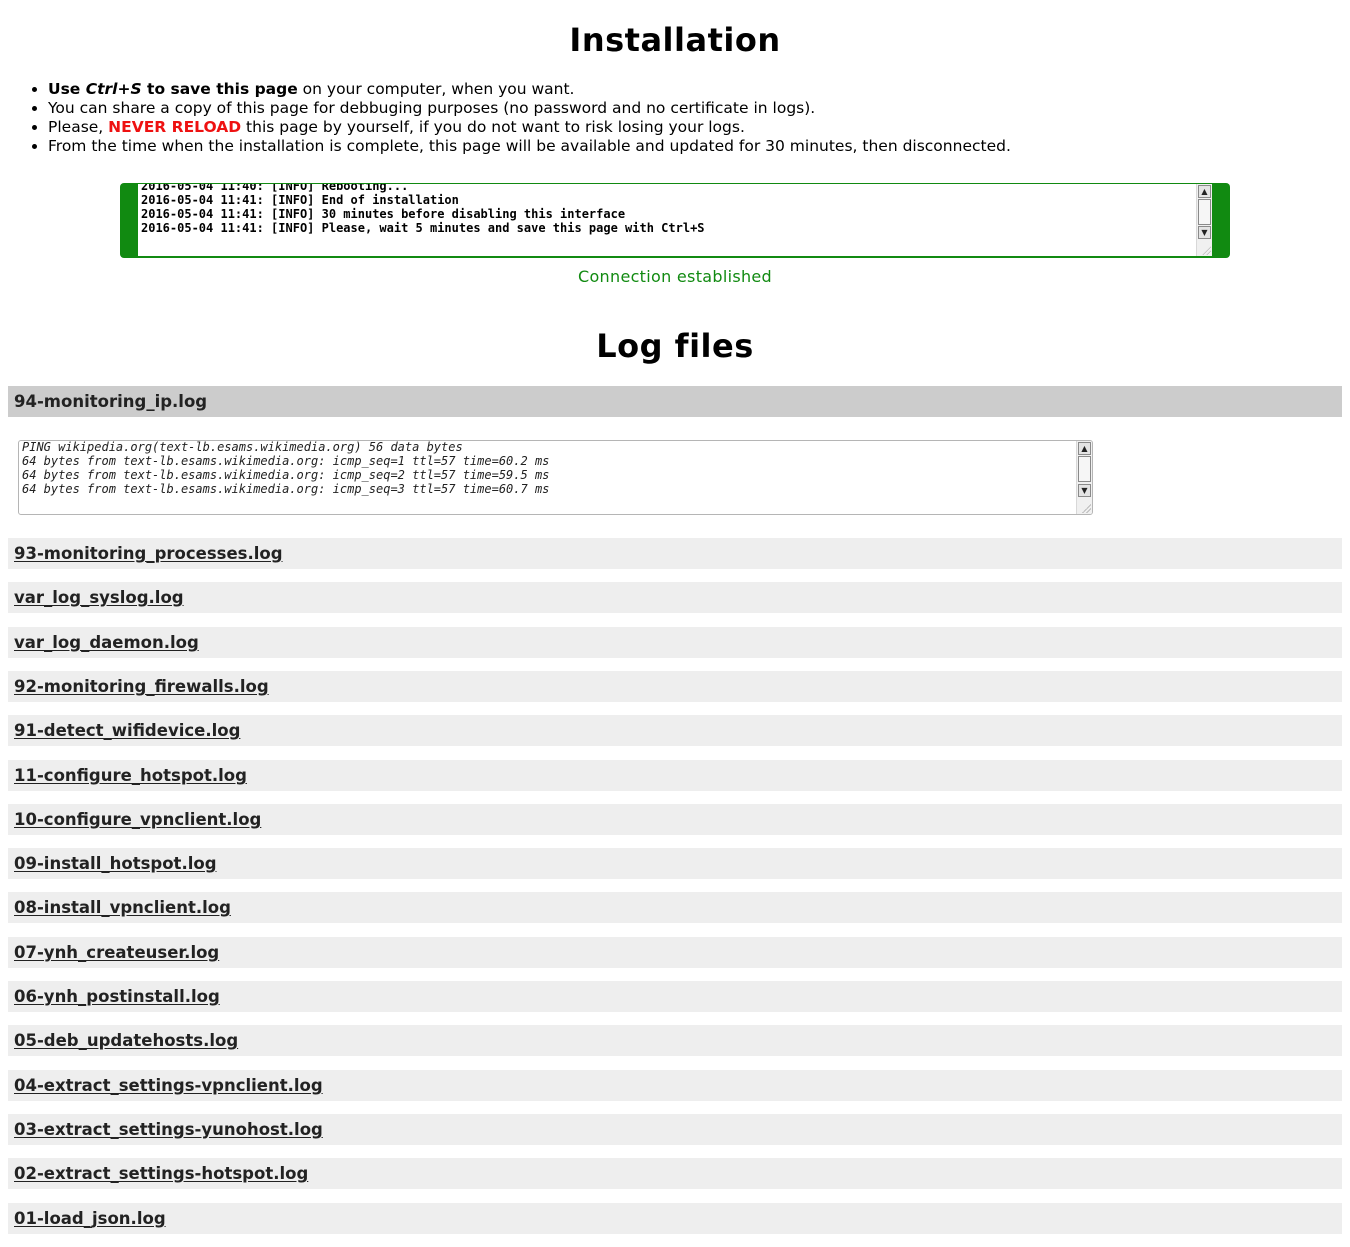 Image resolution: width=1350 pixels, height=1247 pixels. What do you see at coordinates (675, 276) in the screenshot?
I see `connection-status: Connection established` at bounding box center [675, 276].